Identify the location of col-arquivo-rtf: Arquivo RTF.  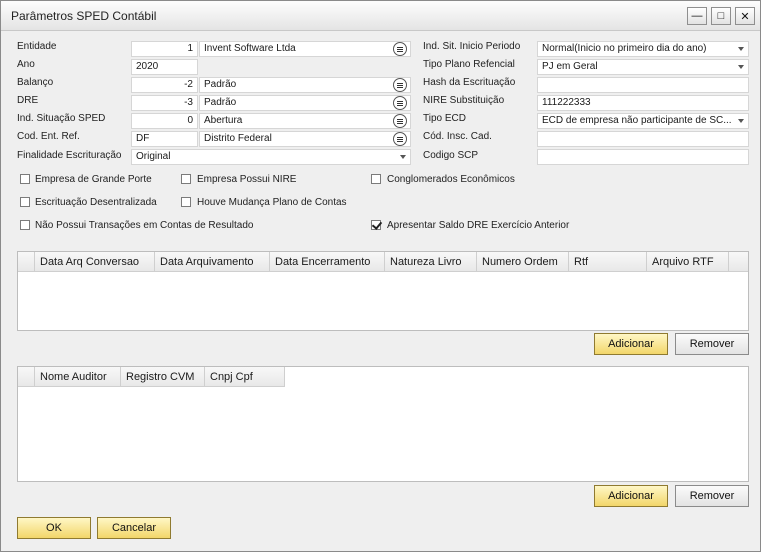
(687, 262).